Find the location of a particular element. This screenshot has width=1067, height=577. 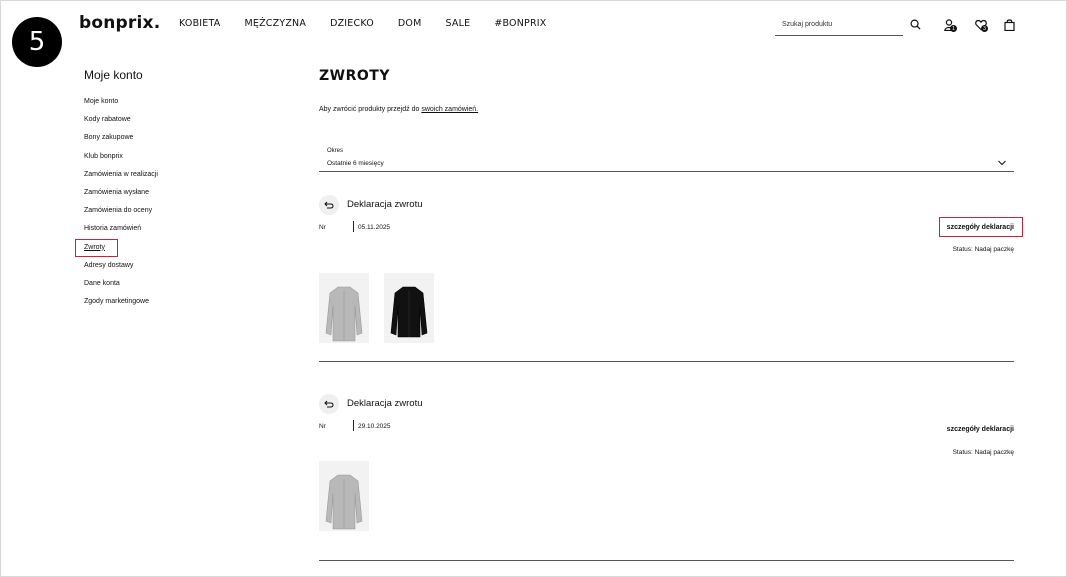

sidebar-item-zgody-marketingowe: Zgody marketingowe is located at coordinates (121, 306).